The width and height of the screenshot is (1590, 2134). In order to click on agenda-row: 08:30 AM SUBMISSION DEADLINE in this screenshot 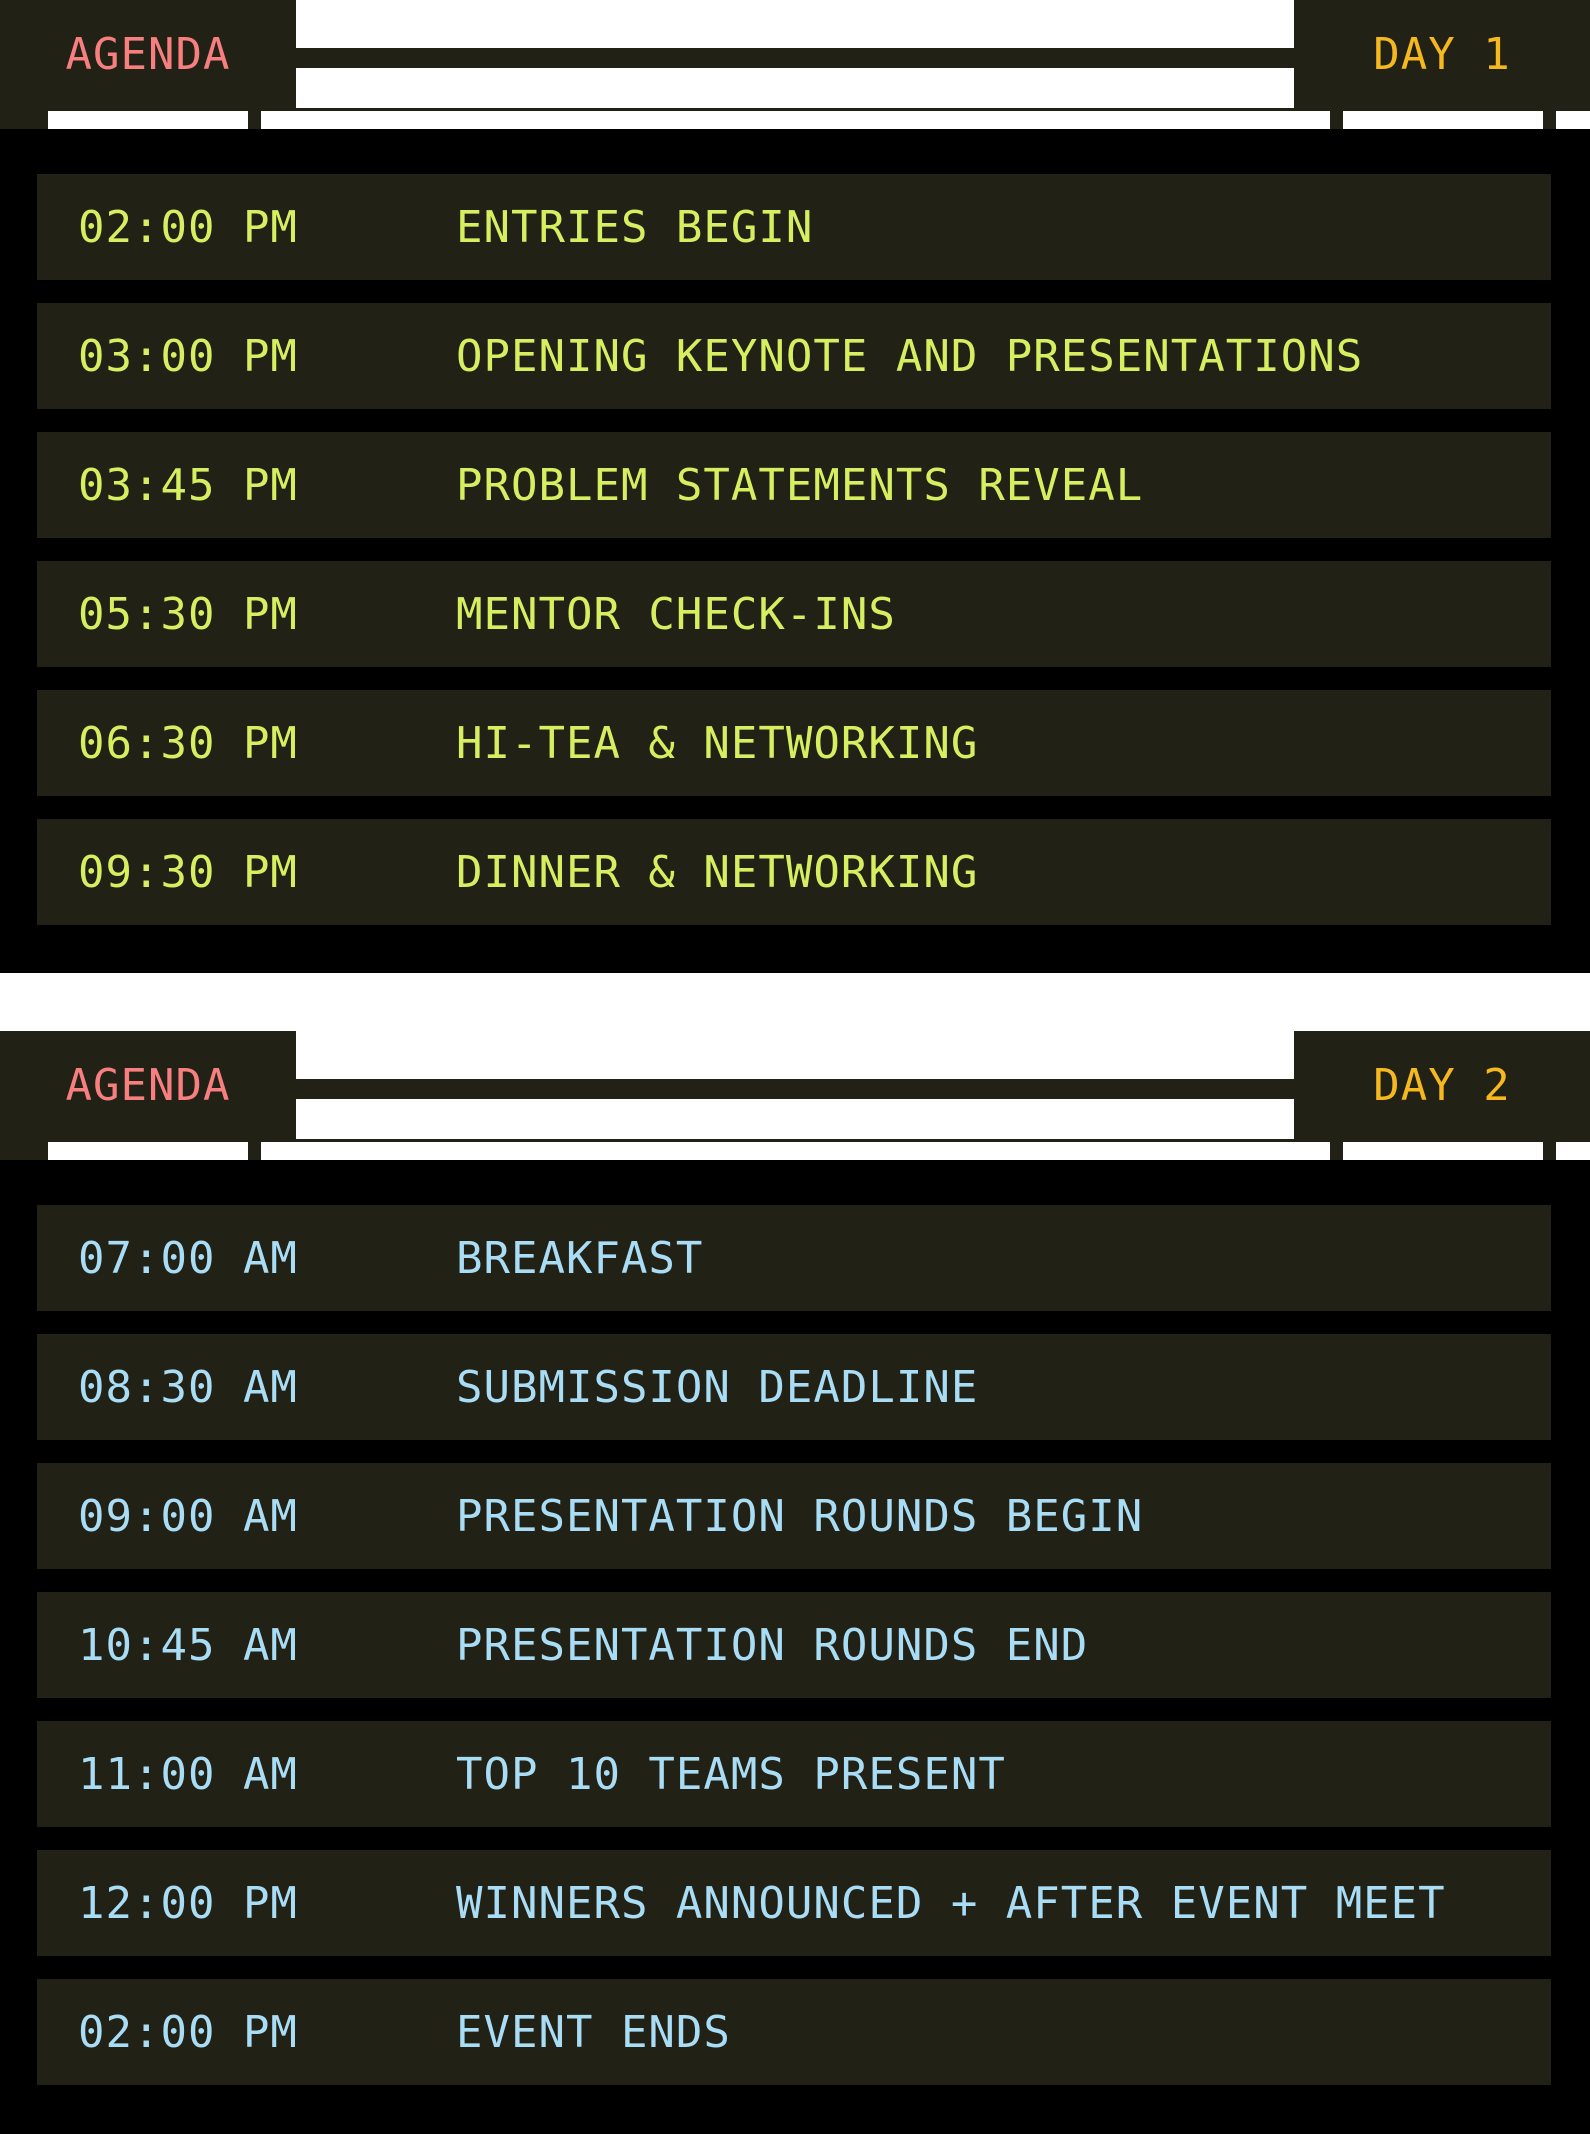, I will do `click(794, 1387)`.